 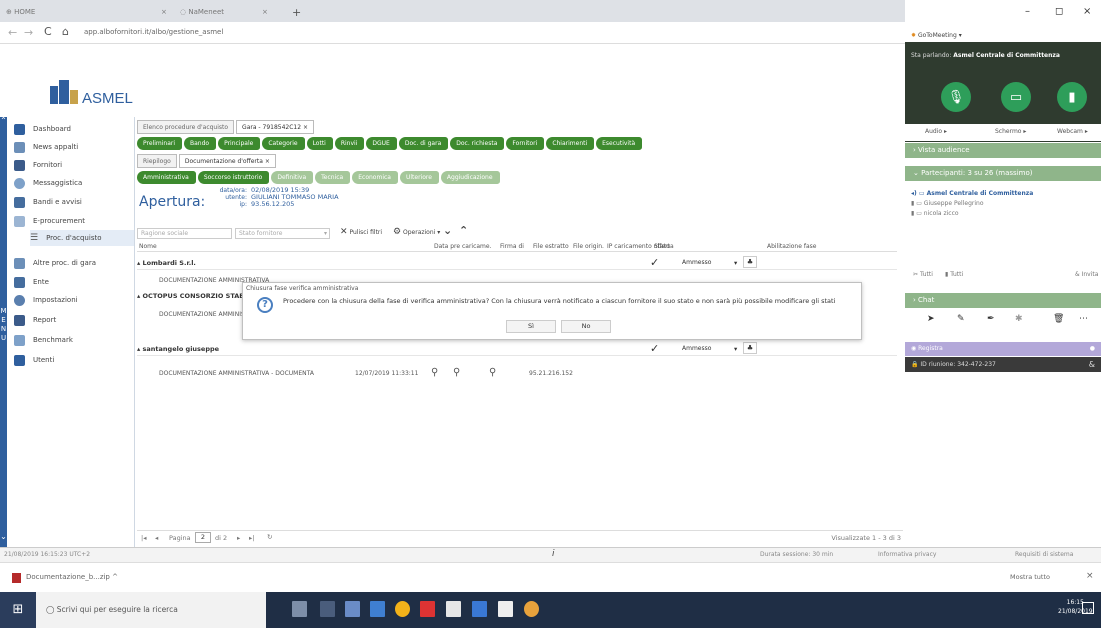 What do you see at coordinates (48, 202) in the screenshot?
I see `sidebar-item-bandi: Bandi e avvisi` at bounding box center [48, 202].